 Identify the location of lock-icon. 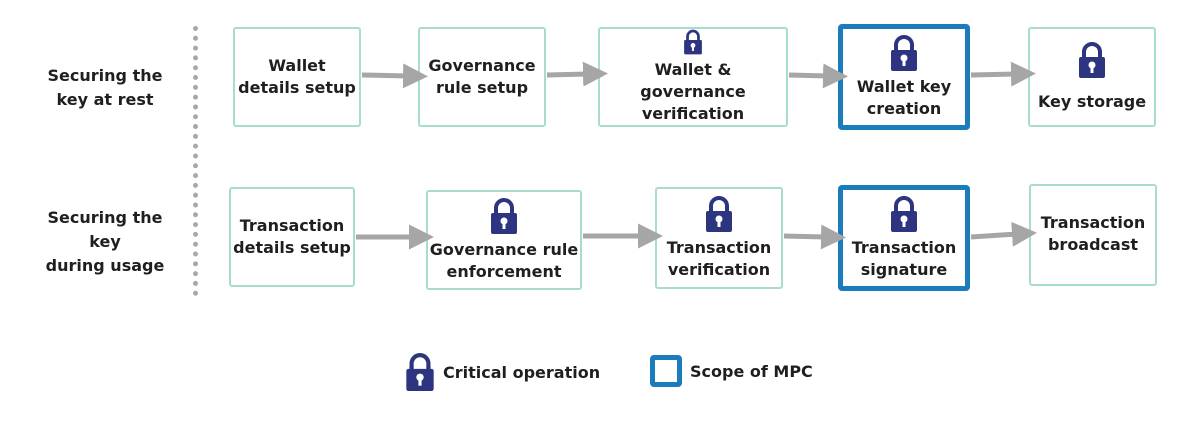
(420, 372).